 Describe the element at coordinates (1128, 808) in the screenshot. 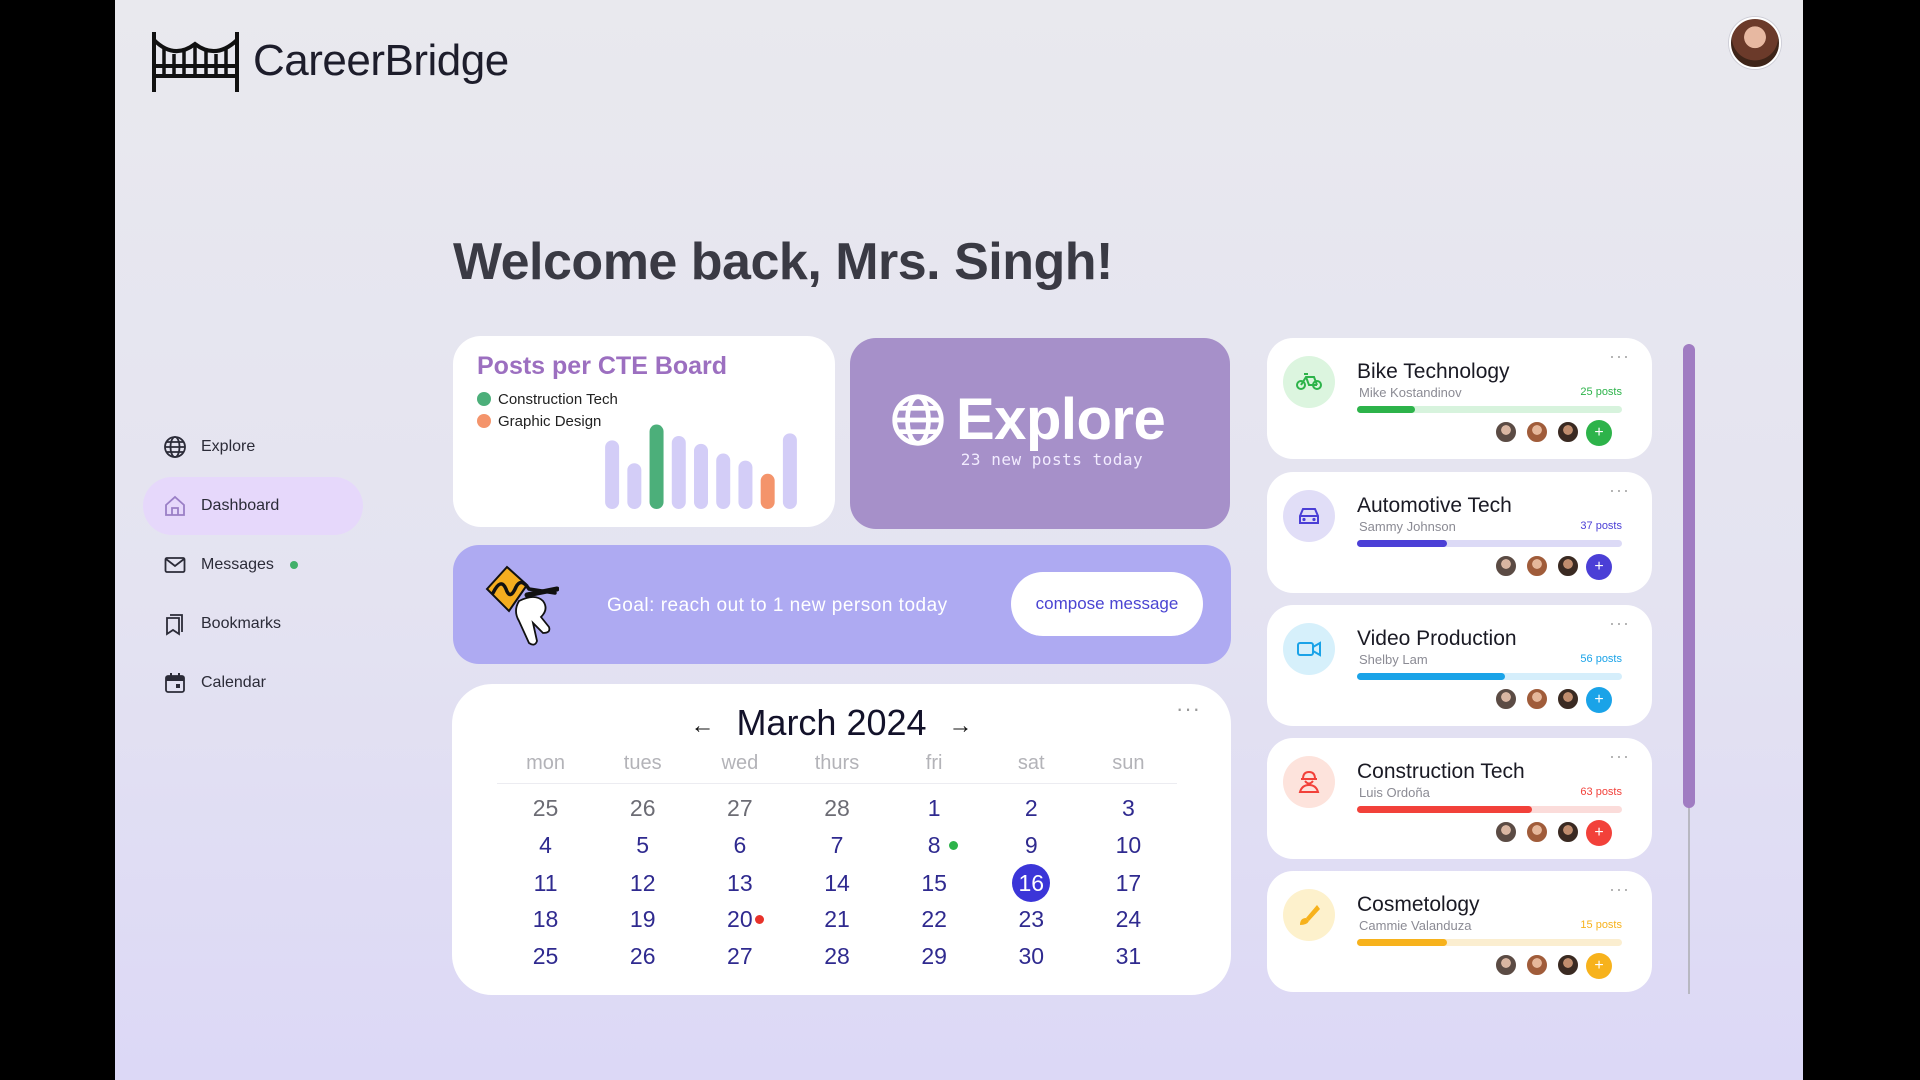

I see `calendar-day: 3` at that location.